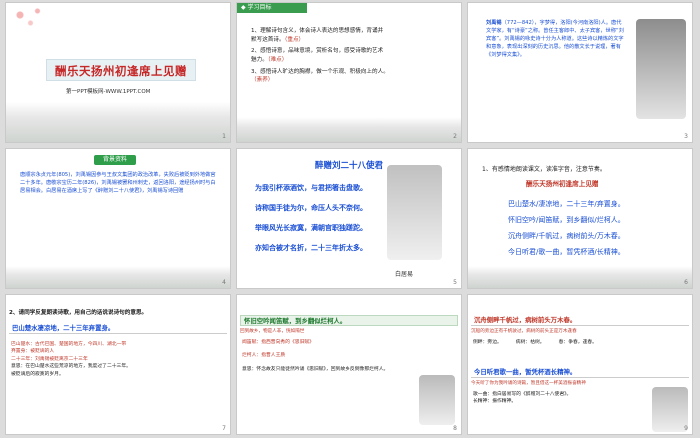 Image resolution: width=700 pixels, height=438 pixels. What do you see at coordinates (349, 320) in the screenshot?
I see `verse-banner: 怀旧空吟闻笛赋，到乡翻似烂柯人。` at bounding box center [349, 320].